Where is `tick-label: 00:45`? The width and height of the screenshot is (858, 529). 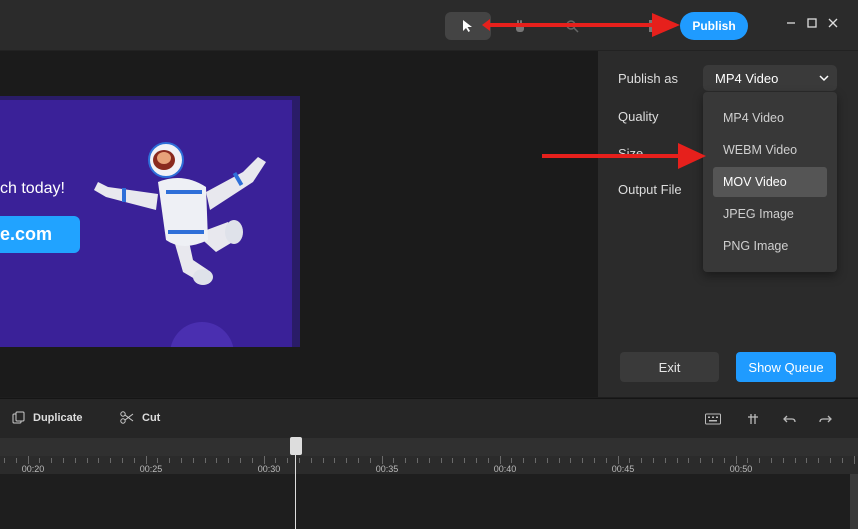
tick-label: 00:45 is located at coordinates (623, 469).